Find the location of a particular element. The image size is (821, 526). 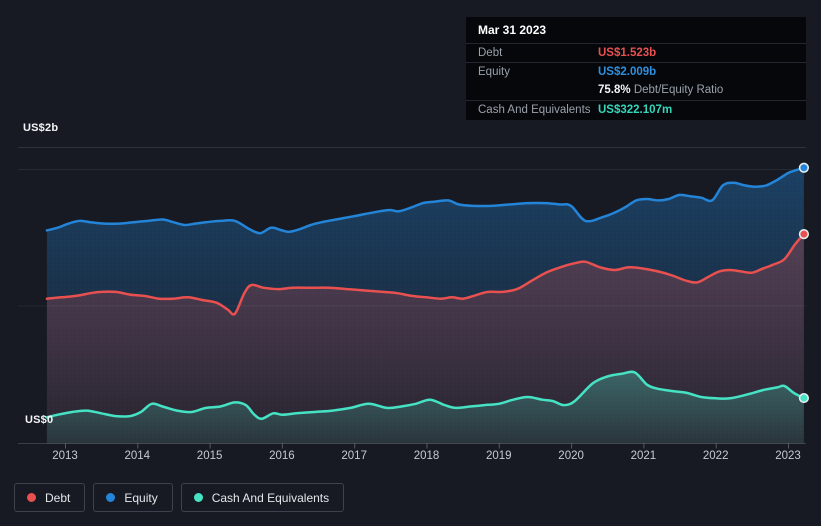

legend-item-cash: Cash And Equivalents is located at coordinates (262, 497).